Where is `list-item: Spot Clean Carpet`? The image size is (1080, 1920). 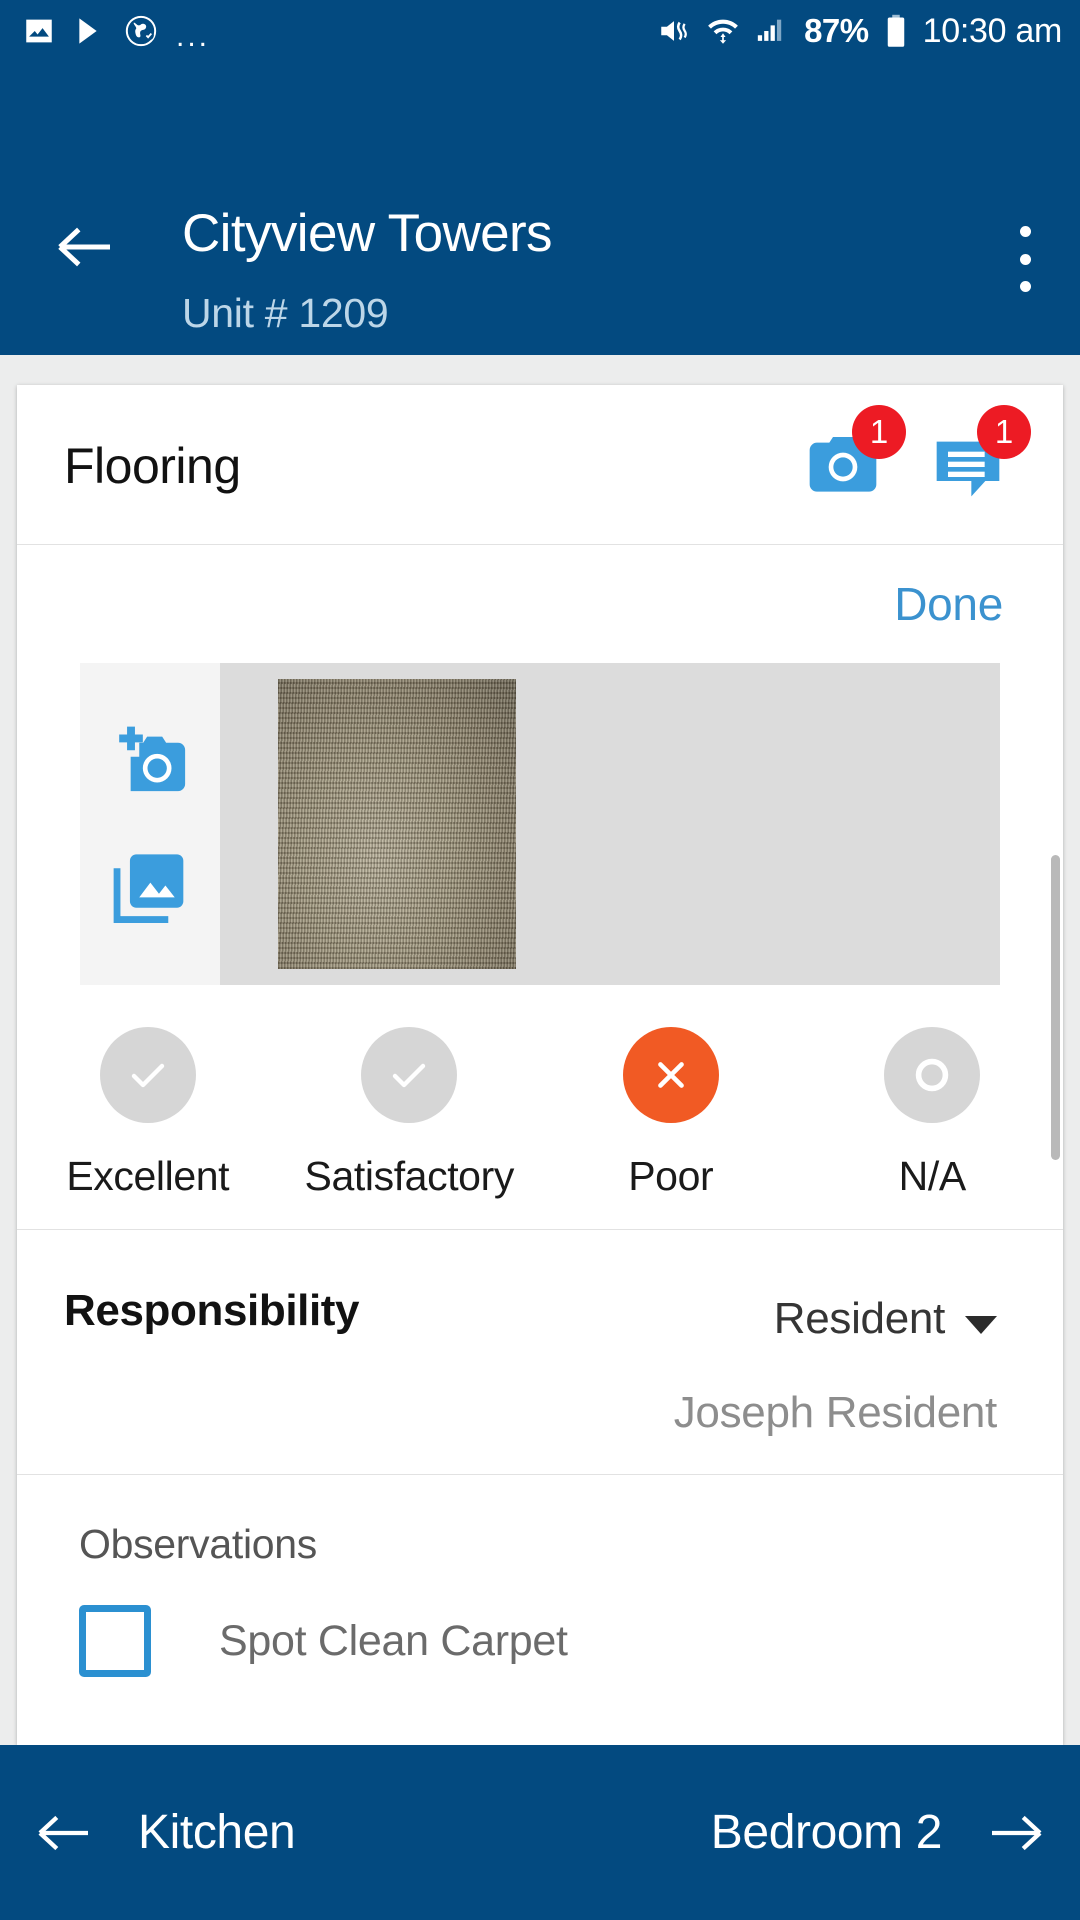
list-item: Spot Clean Carpet is located at coordinates (323, 1641).